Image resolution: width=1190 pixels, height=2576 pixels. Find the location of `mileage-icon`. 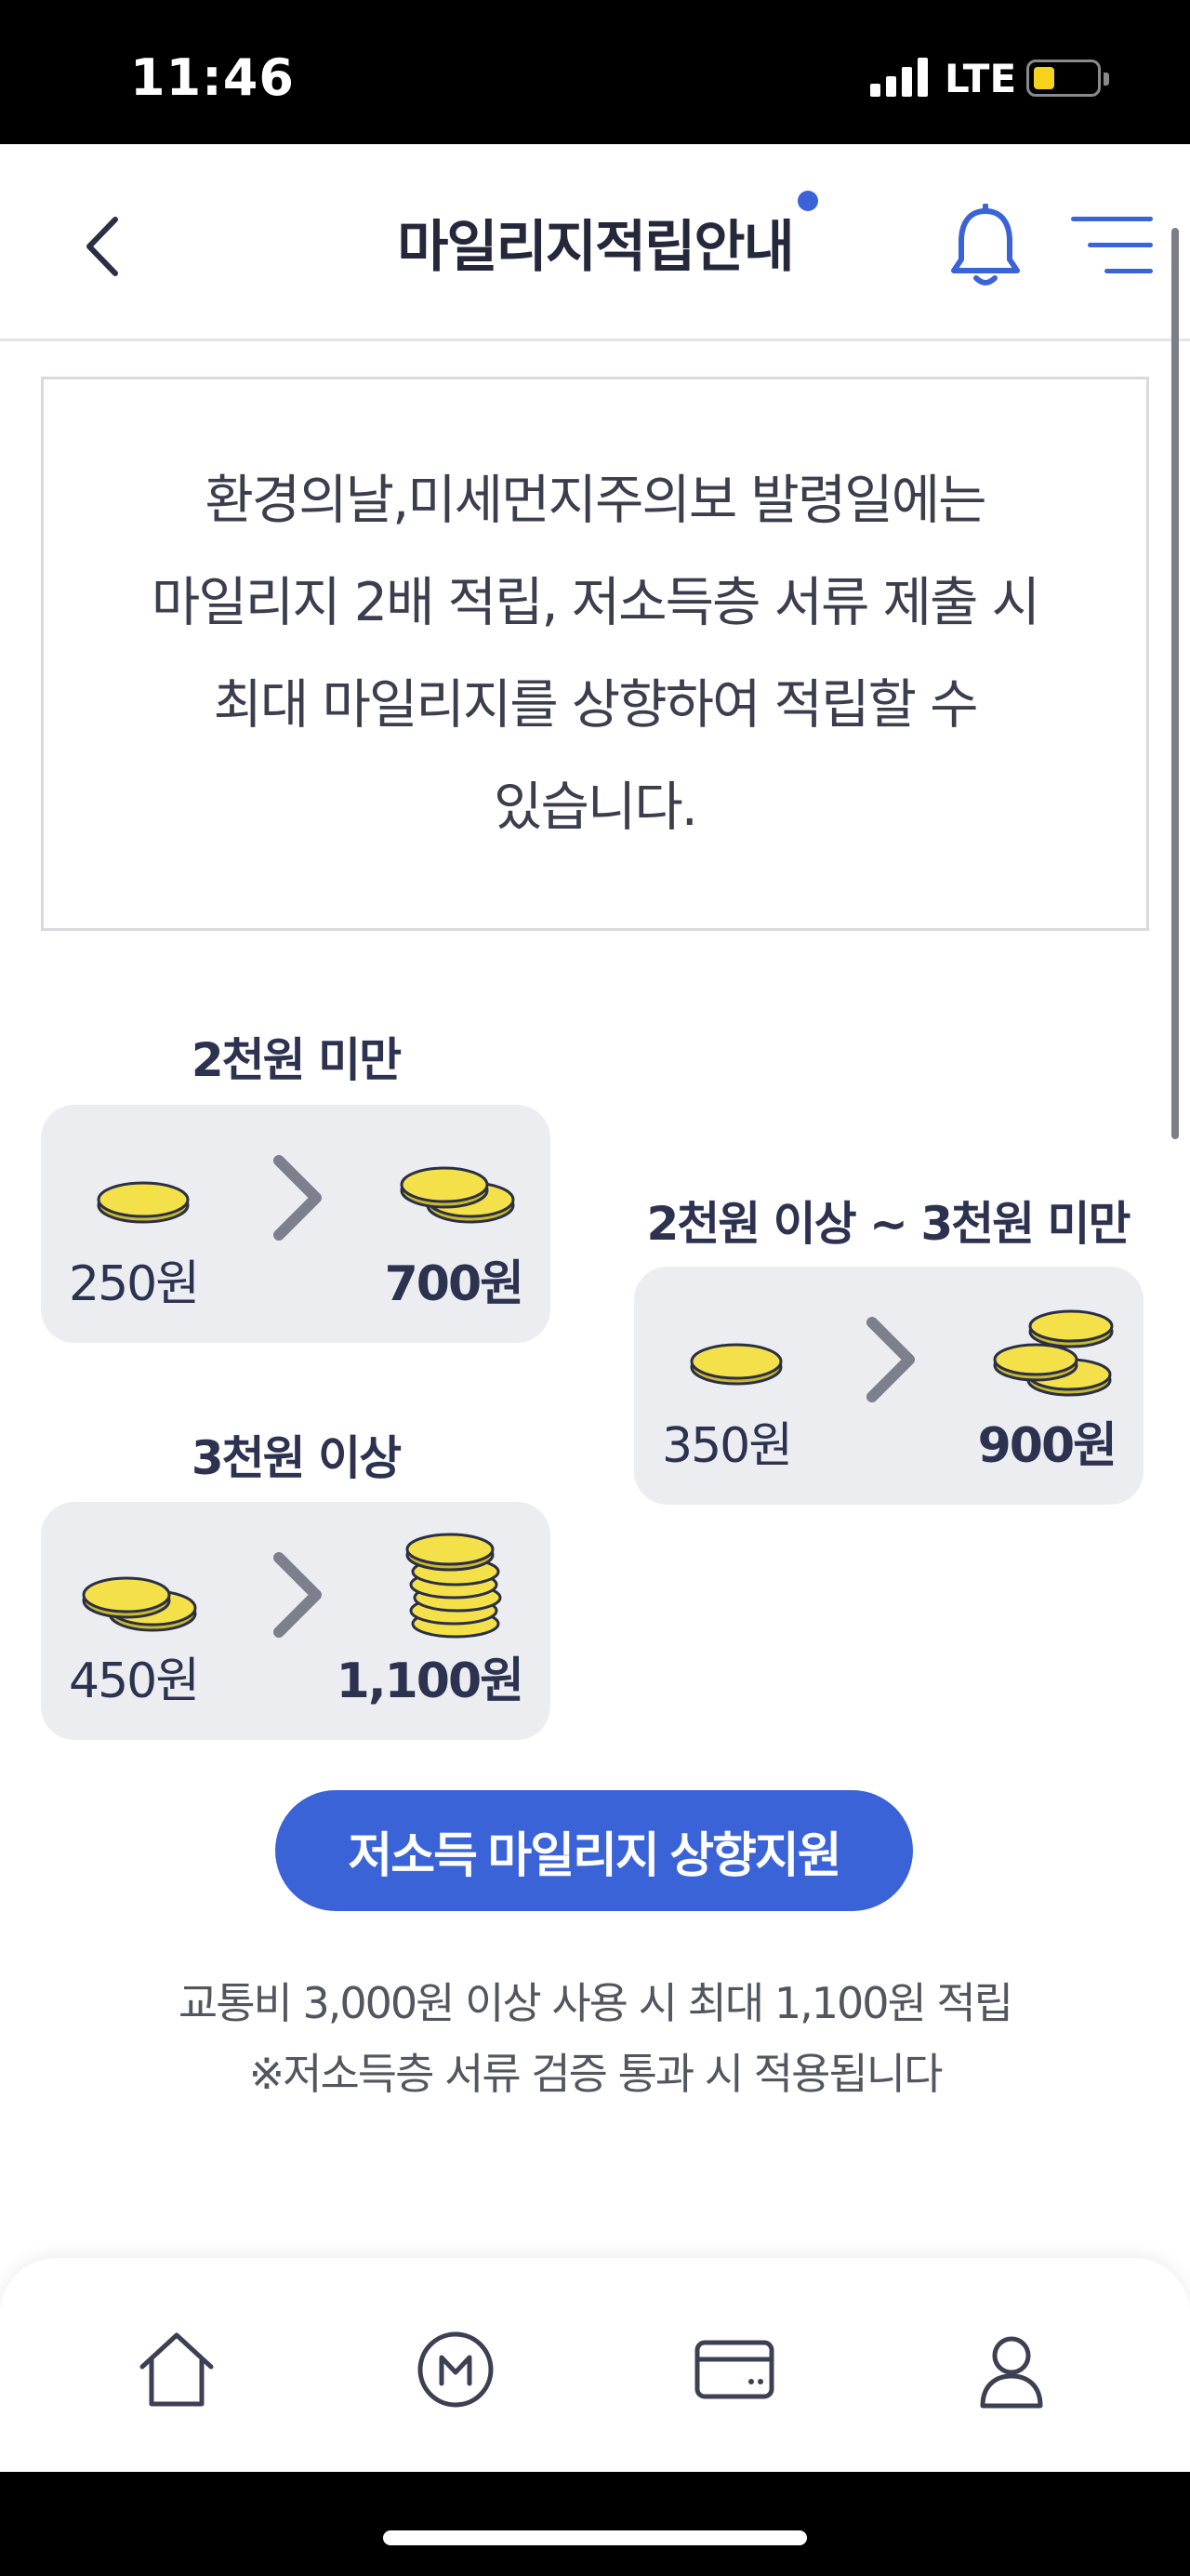

mileage-icon is located at coordinates (455, 2369).